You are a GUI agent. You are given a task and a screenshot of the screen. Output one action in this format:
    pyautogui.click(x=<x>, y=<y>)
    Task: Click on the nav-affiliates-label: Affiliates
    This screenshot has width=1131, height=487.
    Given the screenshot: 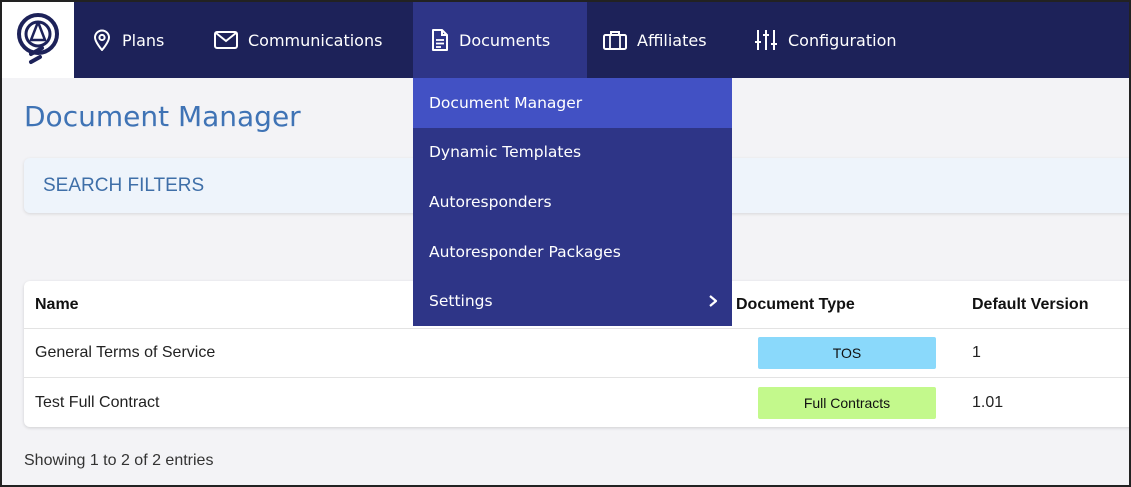 What is the action you would take?
    pyautogui.click(x=672, y=40)
    